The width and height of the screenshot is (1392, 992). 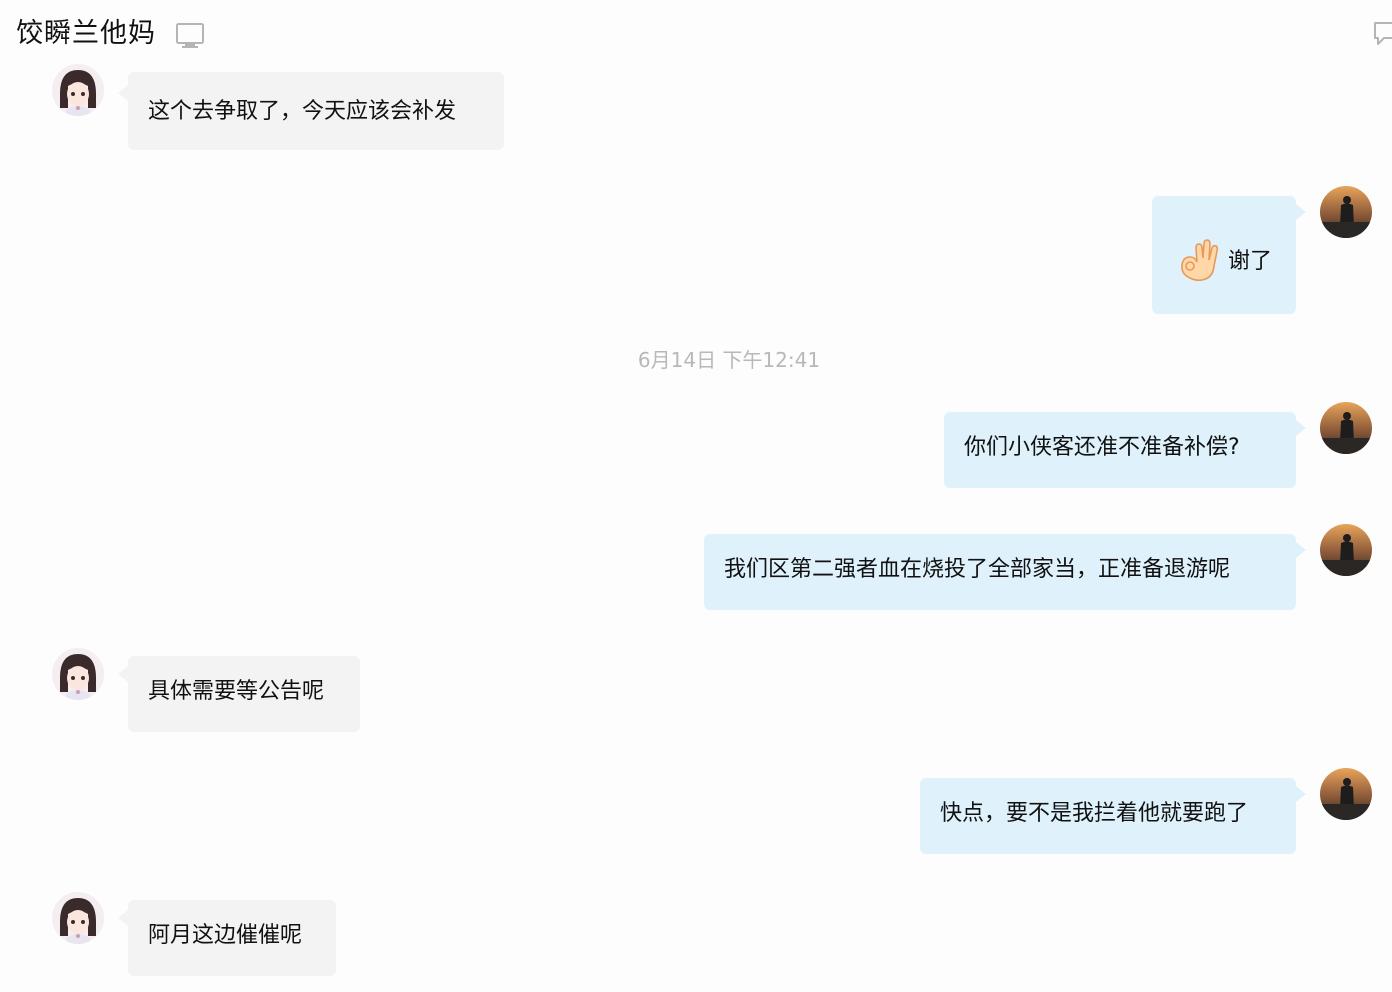 I want to click on chat-header: 饺瞬兰他妈, so click(x=696, y=36).